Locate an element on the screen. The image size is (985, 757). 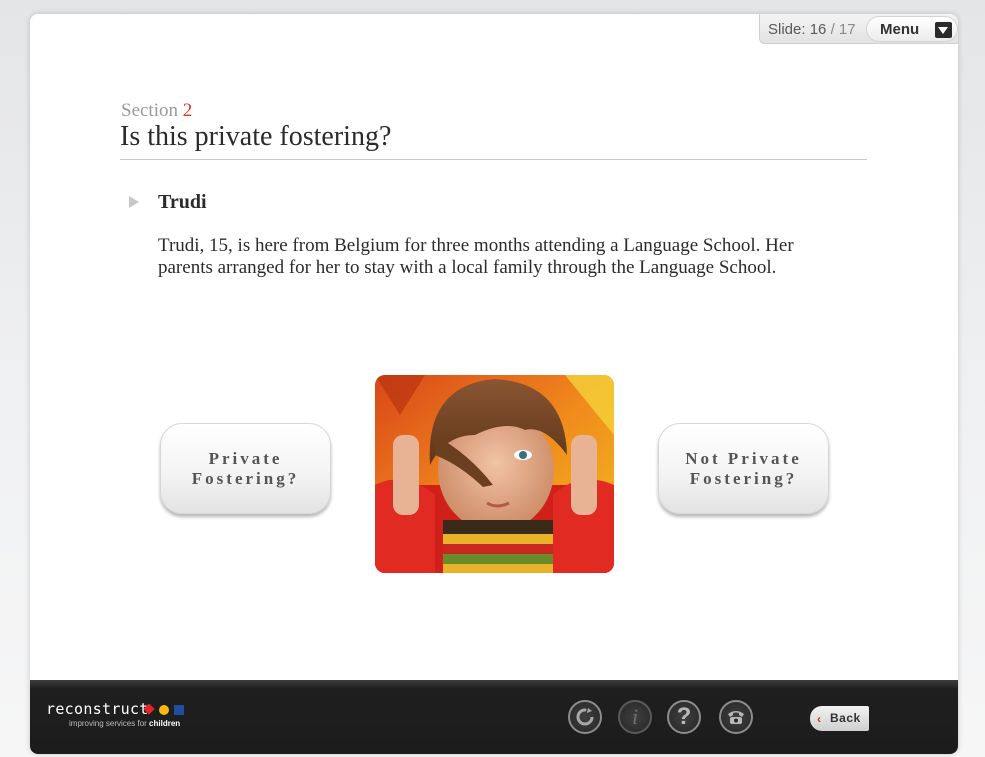
section-number: 2 is located at coordinates (187, 110).